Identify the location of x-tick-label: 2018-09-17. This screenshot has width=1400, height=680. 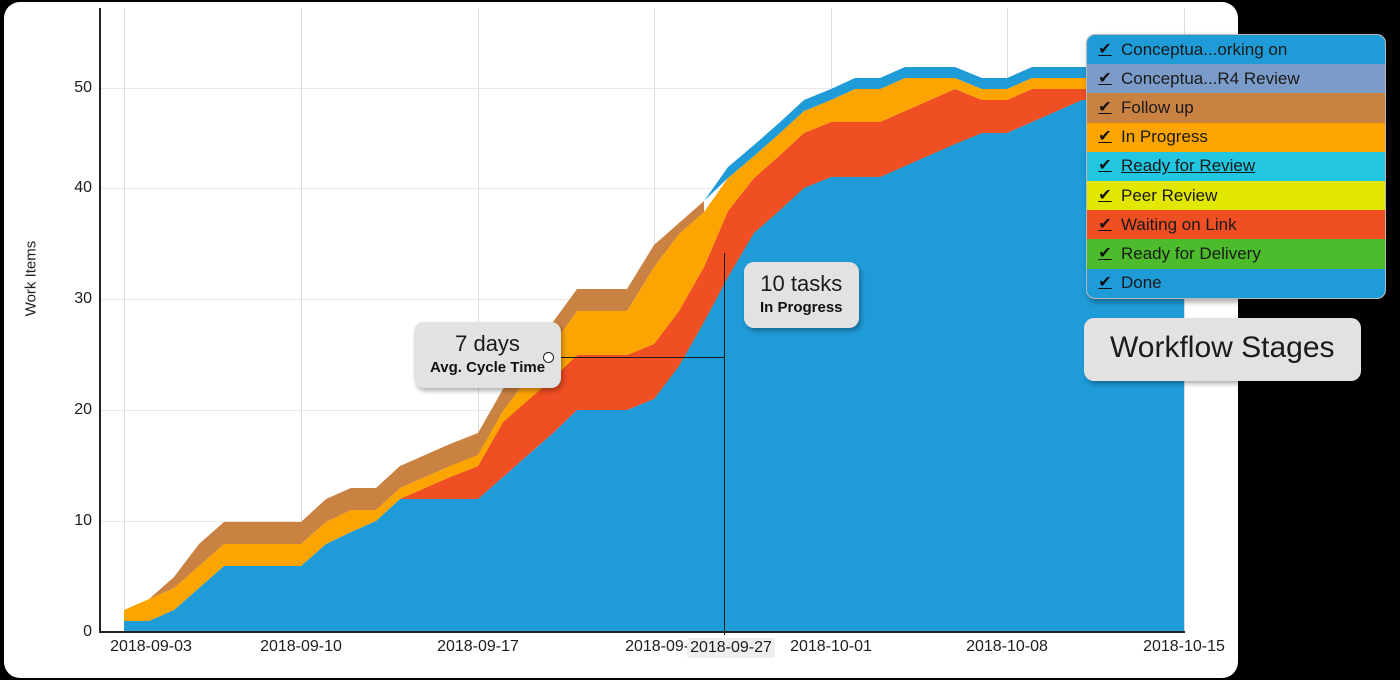
(478, 646).